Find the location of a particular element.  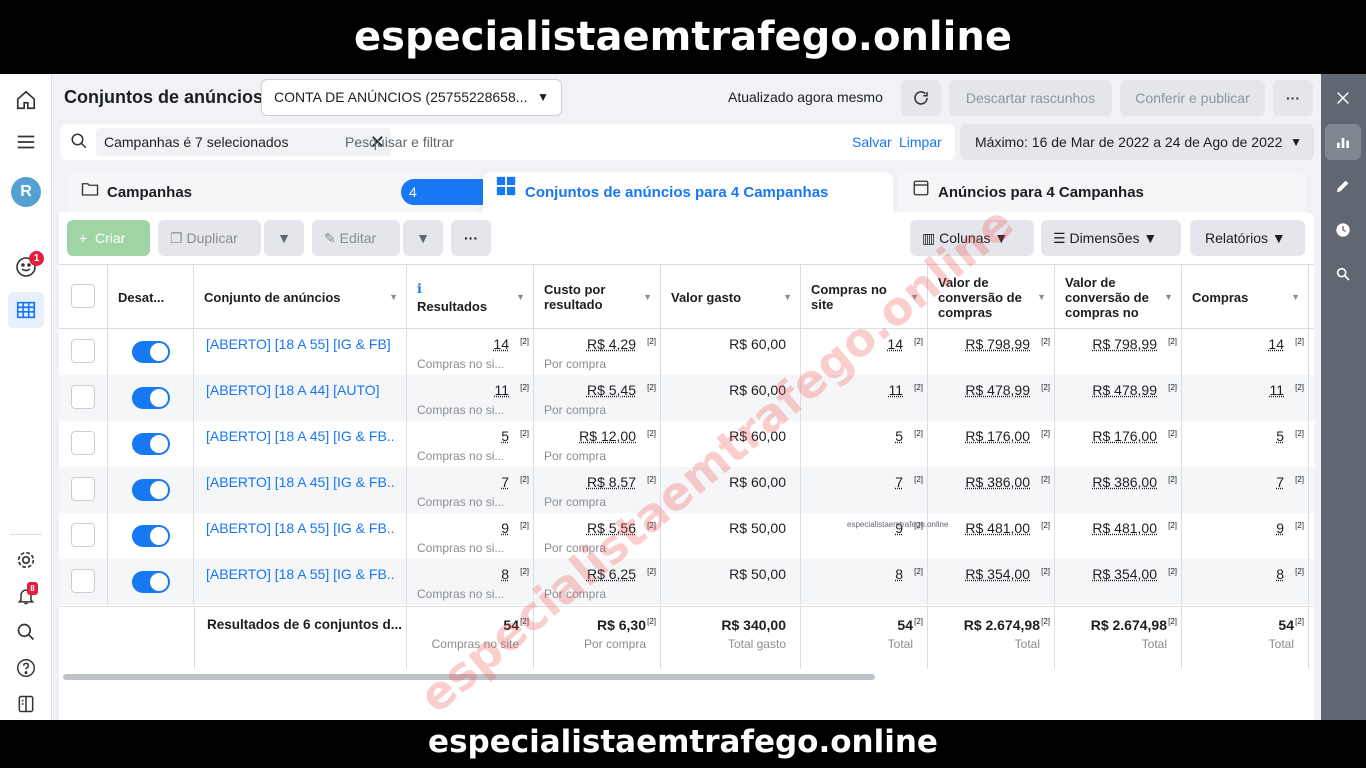

clock-icon is located at coordinates (1343, 230).